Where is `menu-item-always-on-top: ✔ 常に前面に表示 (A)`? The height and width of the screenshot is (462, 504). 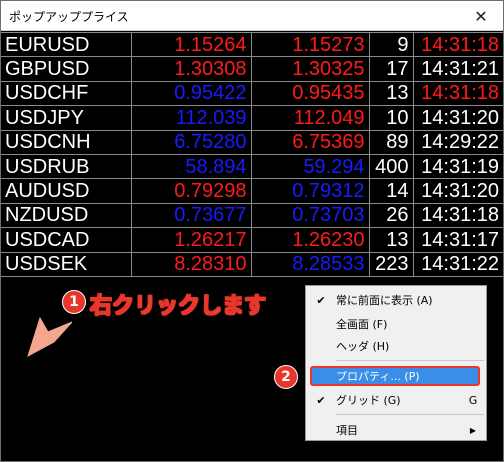 menu-item-always-on-top: ✔ 常に前面に表示 (A) is located at coordinates (396, 300).